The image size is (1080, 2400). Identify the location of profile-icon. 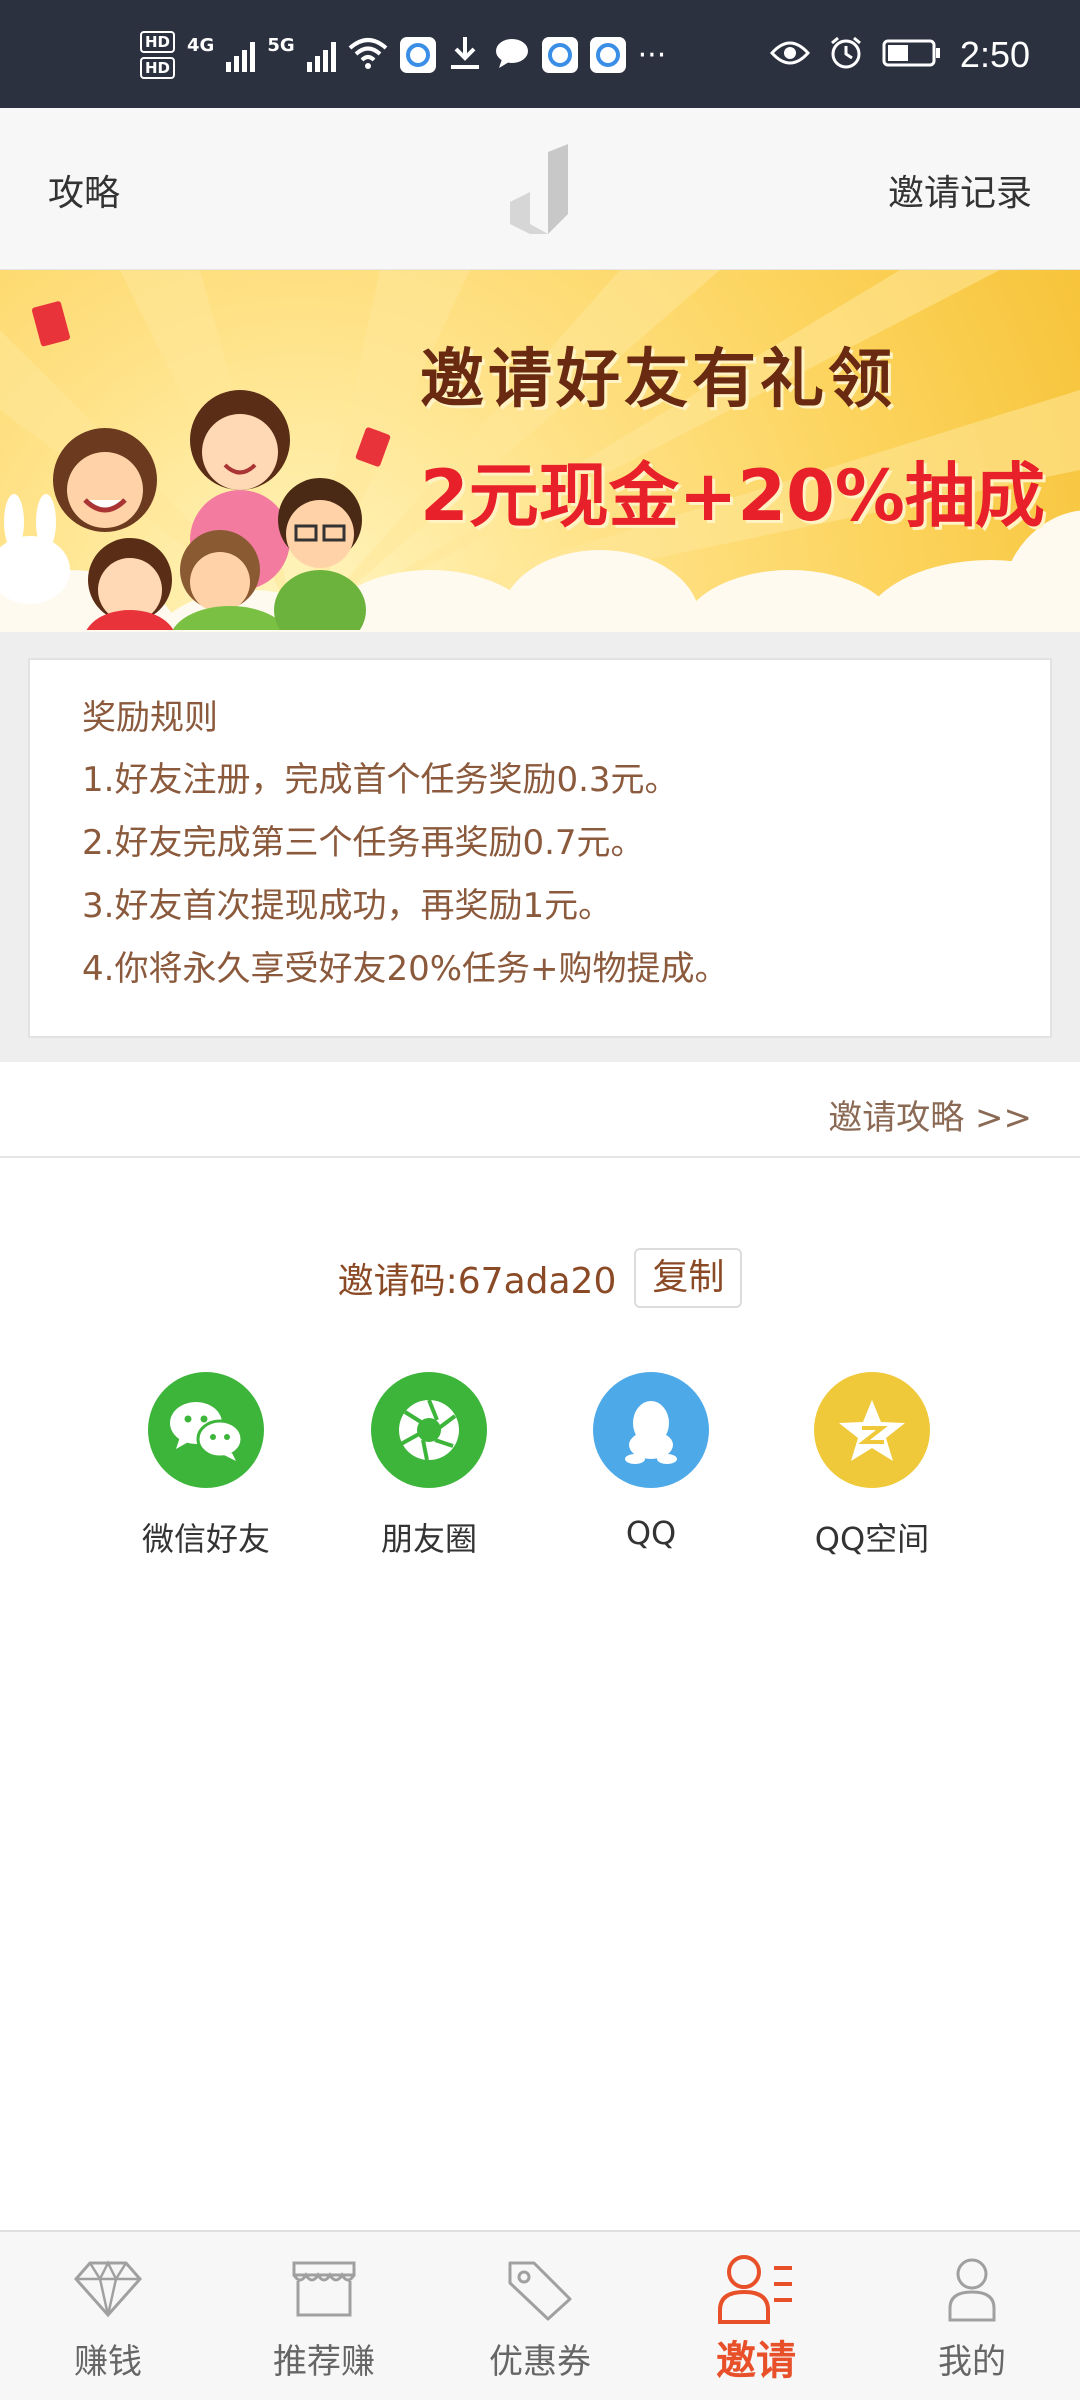
(972, 2289).